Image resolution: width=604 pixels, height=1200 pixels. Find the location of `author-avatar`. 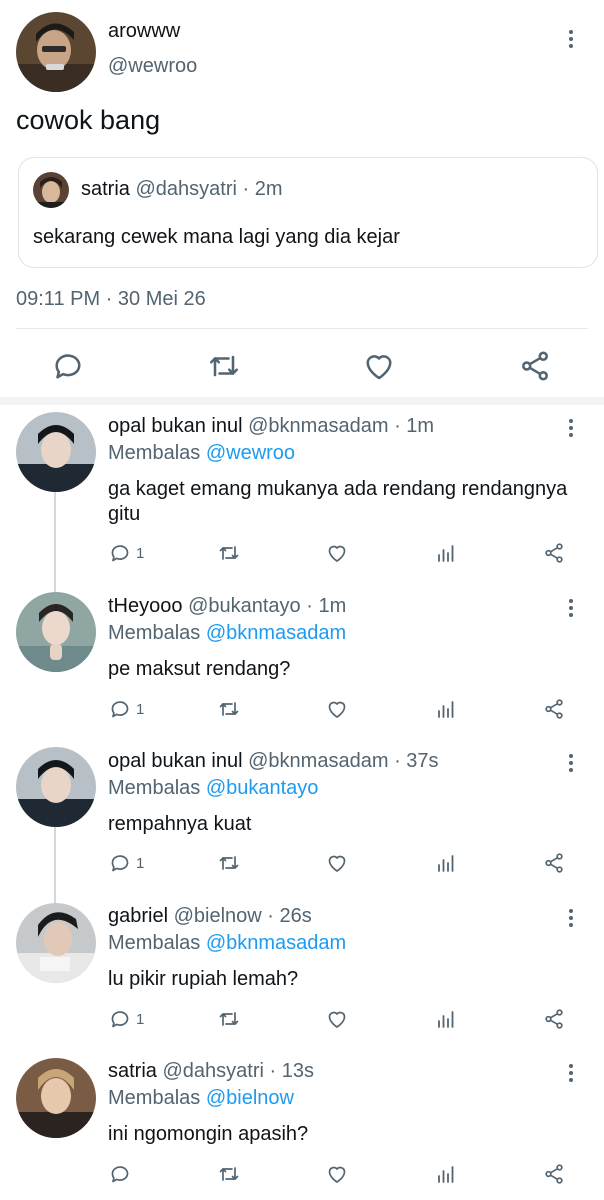

author-avatar is located at coordinates (56, 52).